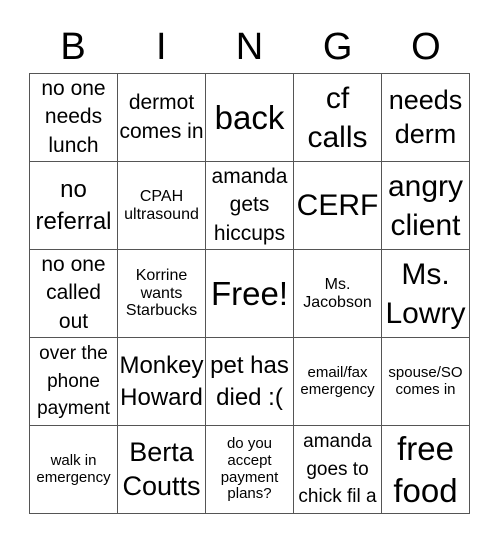  Describe the element at coordinates (338, 206) in the screenshot. I see `bingo-cell: CERF` at that location.